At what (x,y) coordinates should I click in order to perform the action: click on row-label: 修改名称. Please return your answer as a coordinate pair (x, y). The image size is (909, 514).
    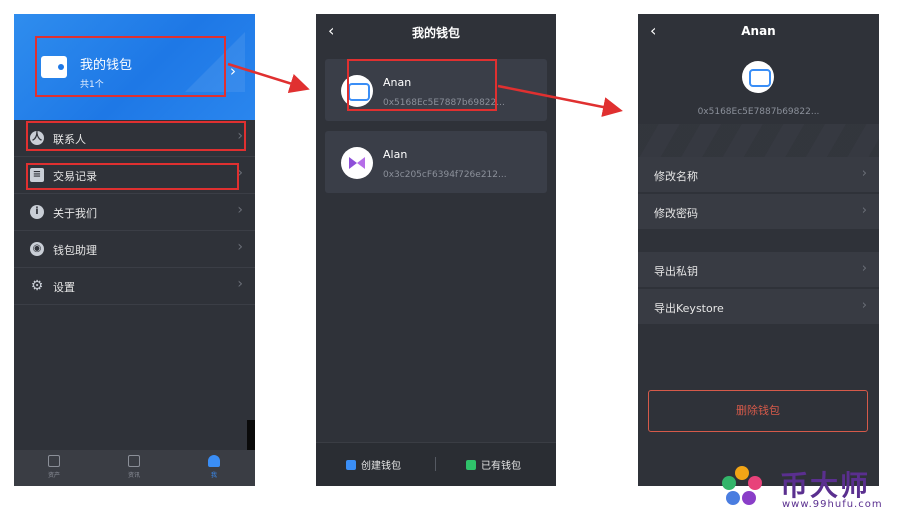
    Looking at the image, I should click on (676, 176).